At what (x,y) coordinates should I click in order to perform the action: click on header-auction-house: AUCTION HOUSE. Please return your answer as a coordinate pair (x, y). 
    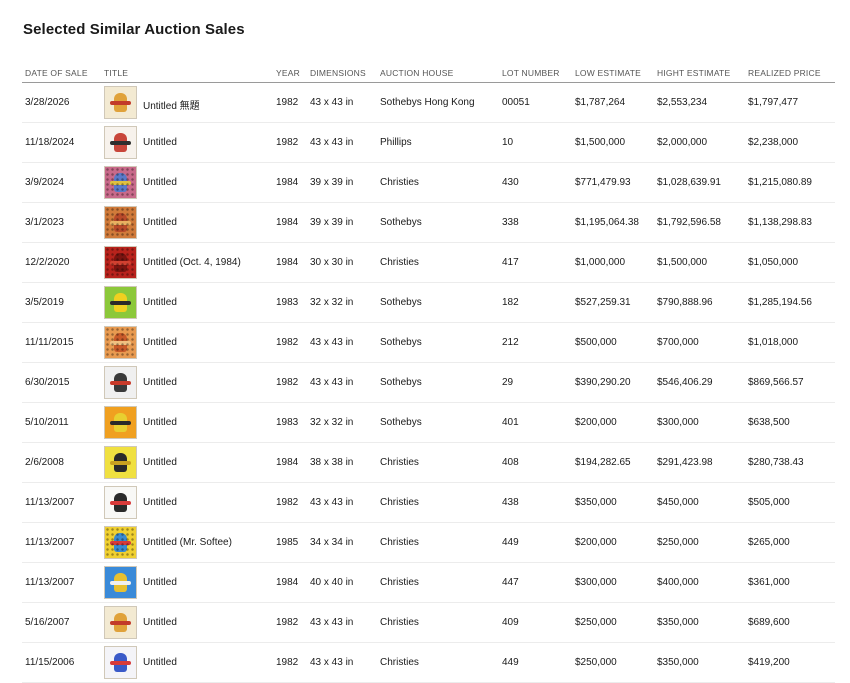
    Looking at the image, I should click on (416, 73).